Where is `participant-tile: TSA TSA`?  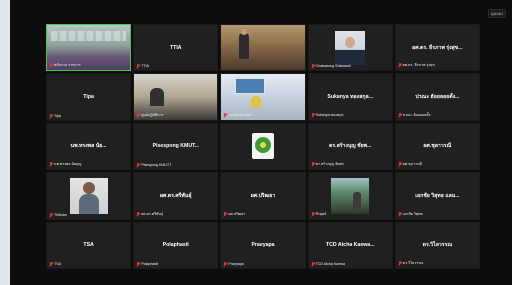 participant-tile: TSA TSA is located at coordinates (89, 245).